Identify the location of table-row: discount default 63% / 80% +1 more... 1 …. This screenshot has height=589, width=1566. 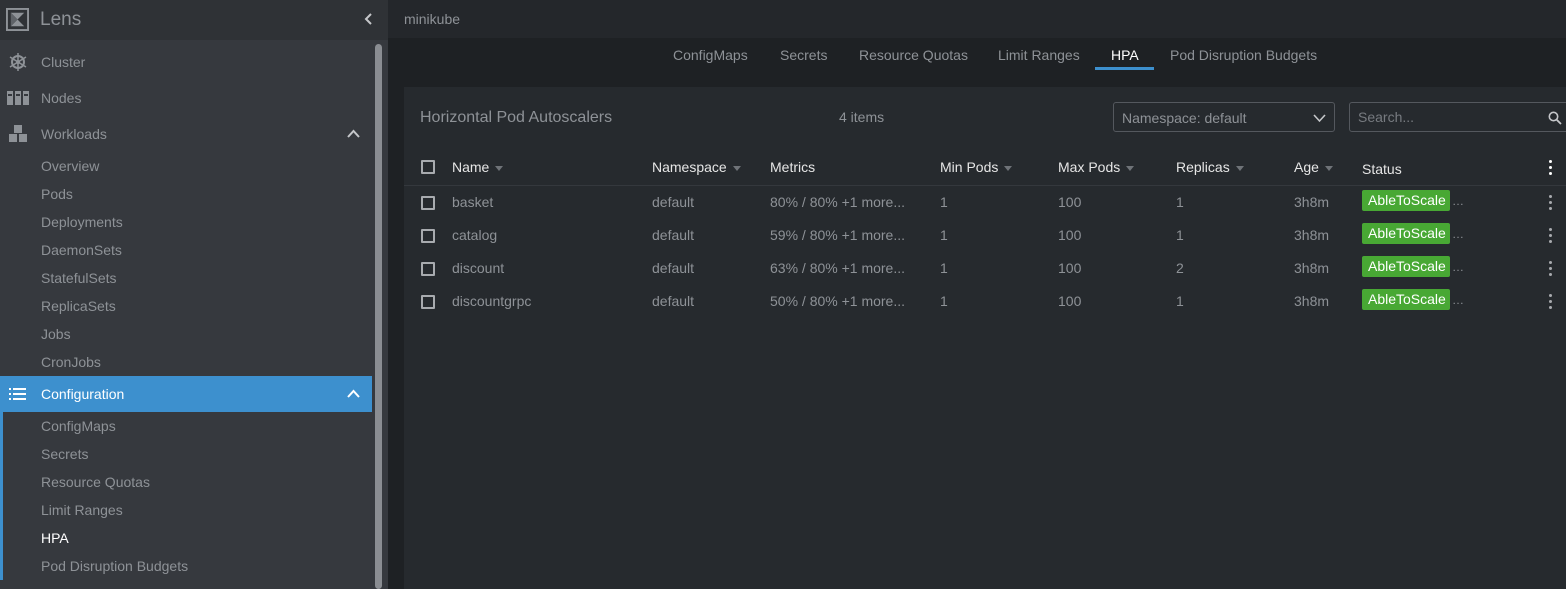
(985, 268).